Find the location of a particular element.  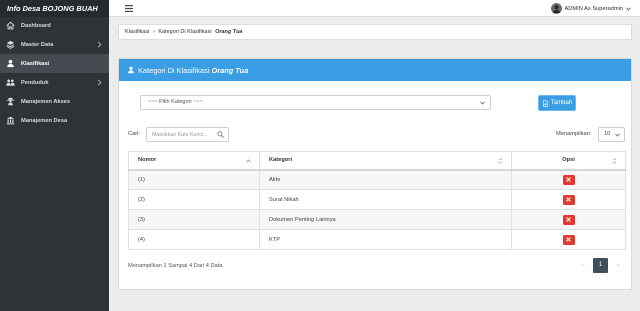

breadcrumb-current-emphasis: Orang Tua is located at coordinates (229, 32).